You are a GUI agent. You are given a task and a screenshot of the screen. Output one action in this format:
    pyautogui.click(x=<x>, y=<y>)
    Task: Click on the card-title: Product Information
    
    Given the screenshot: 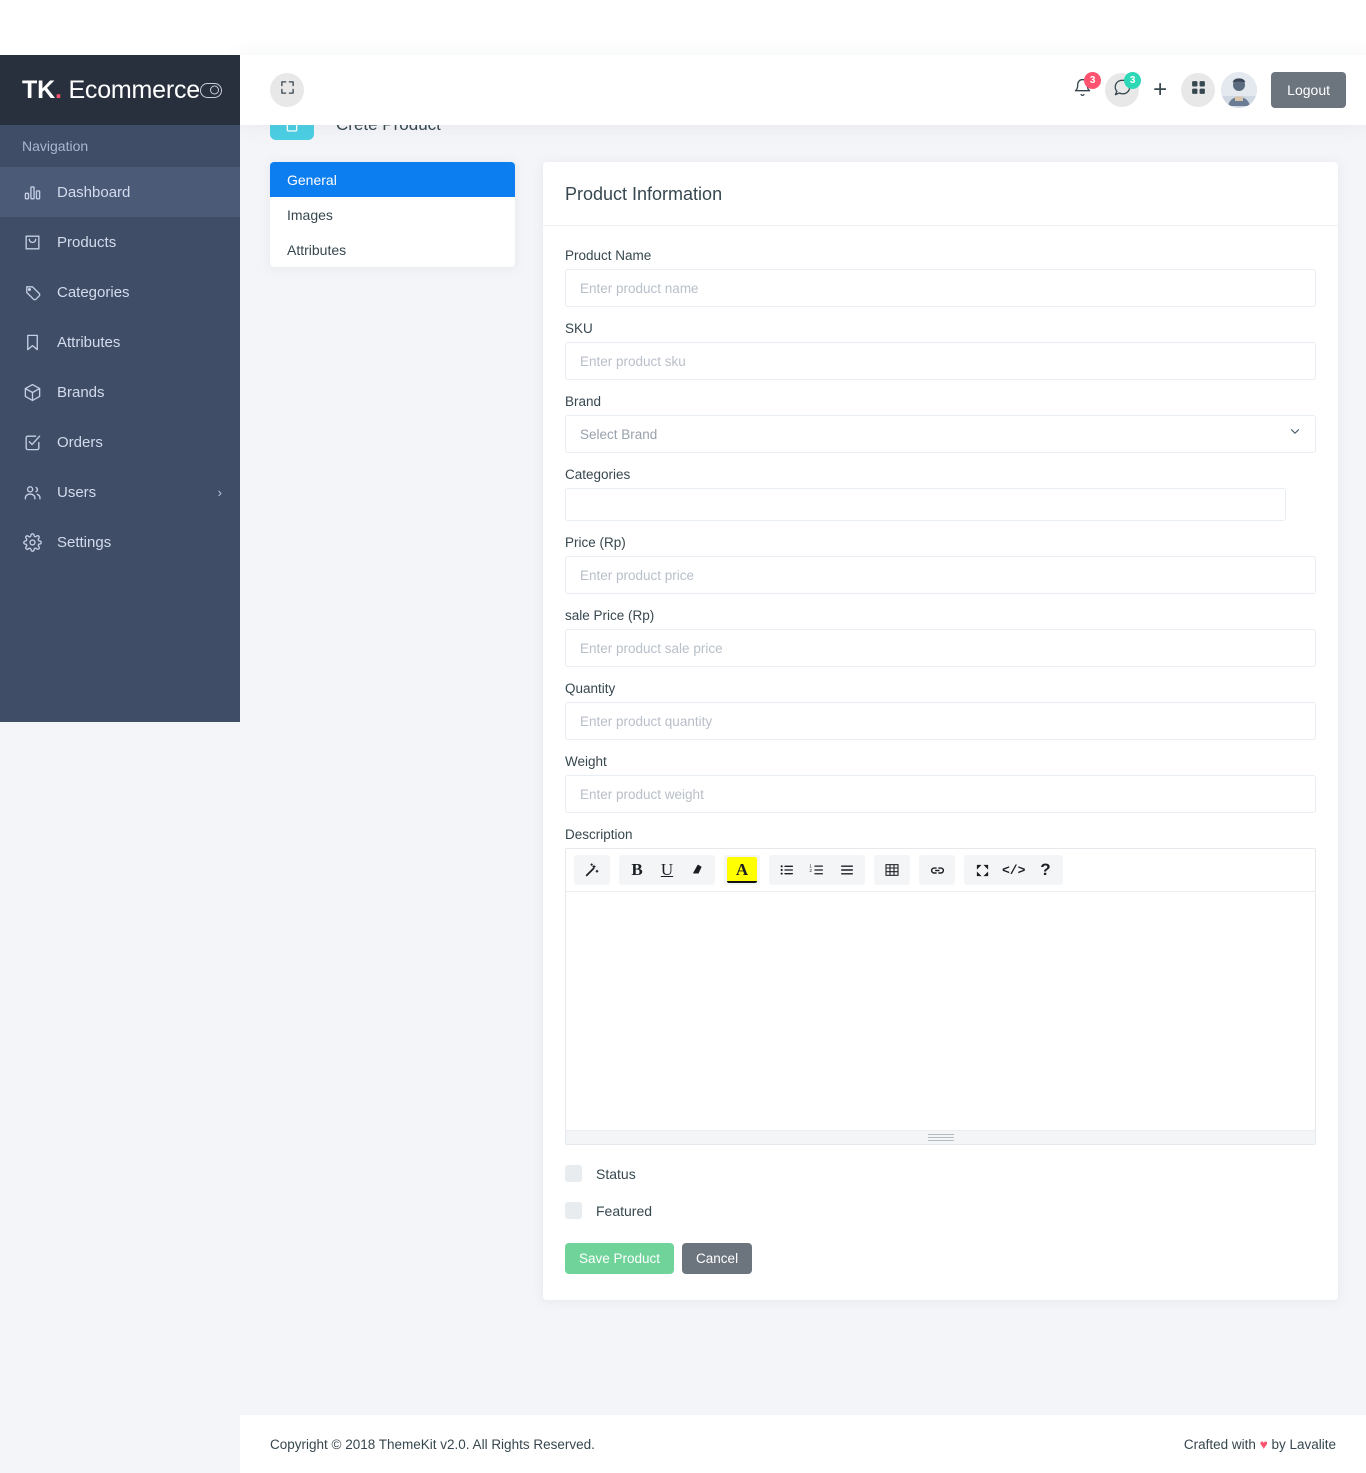 What is the action you would take?
    pyautogui.click(x=644, y=194)
    